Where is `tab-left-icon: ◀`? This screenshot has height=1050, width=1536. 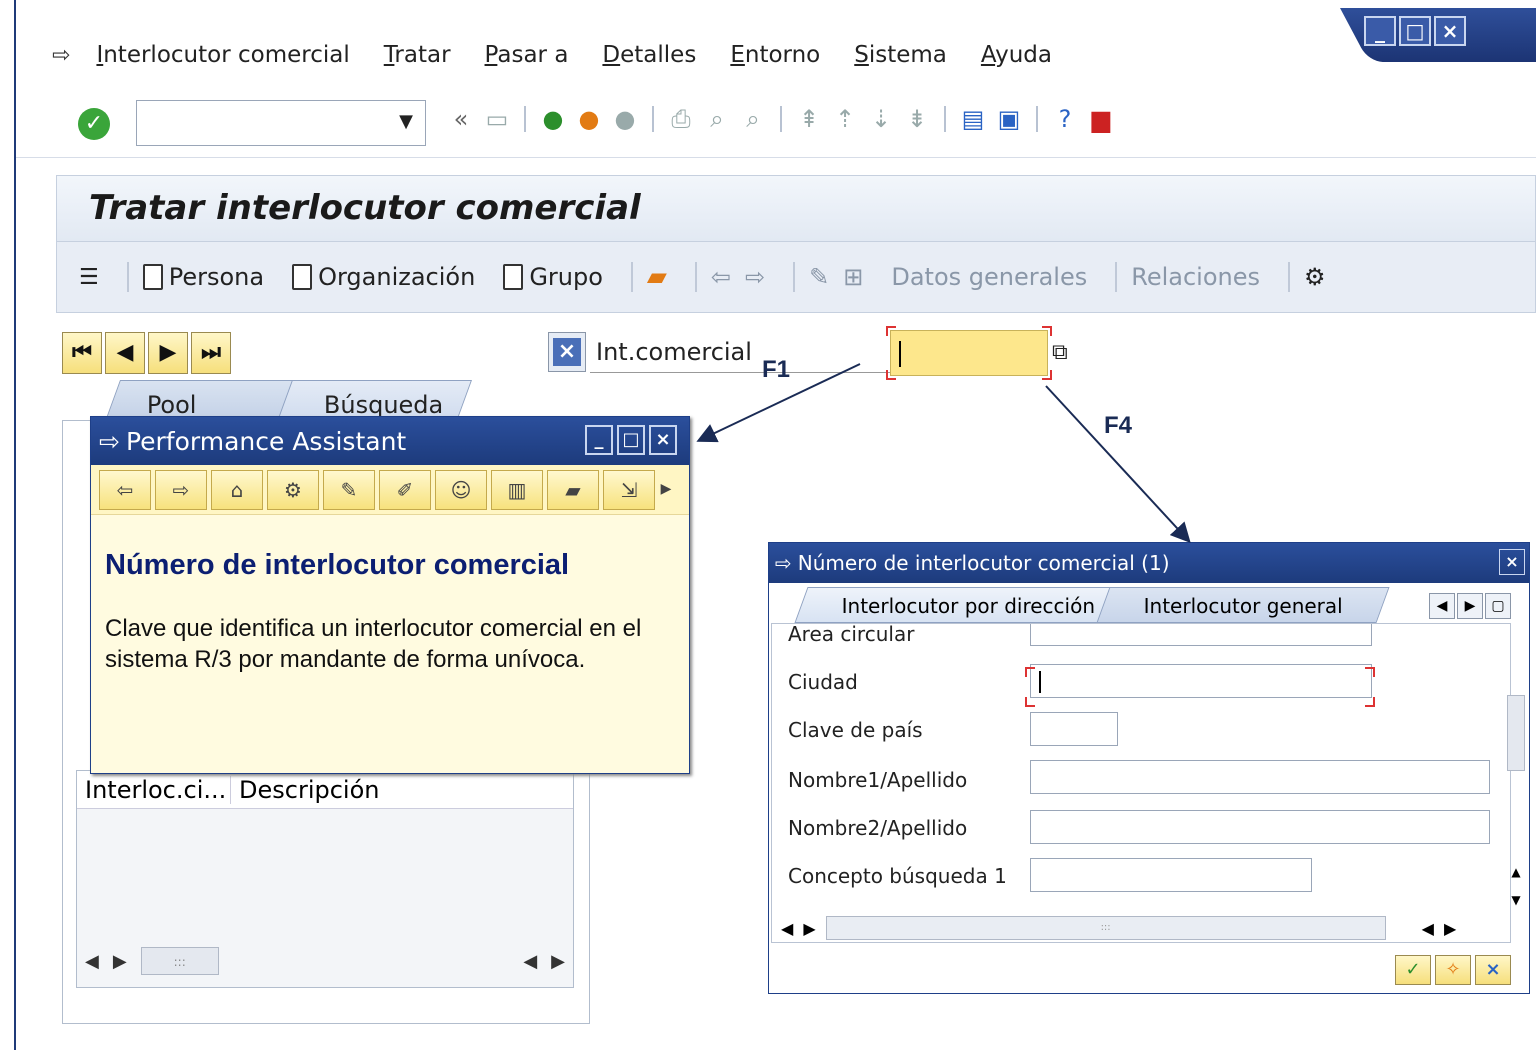
tab-left-icon: ◀ is located at coordinates (1442, 606).